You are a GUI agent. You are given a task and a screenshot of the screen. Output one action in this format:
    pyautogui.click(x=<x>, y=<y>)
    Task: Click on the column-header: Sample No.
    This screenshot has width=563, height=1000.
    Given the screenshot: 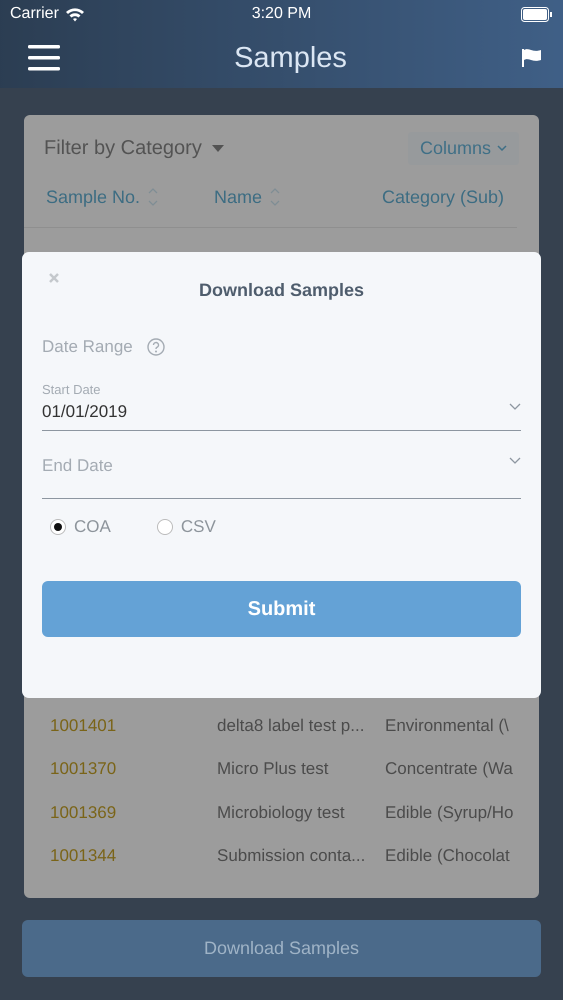 What is the action you would take?
    pyautogui.click(x=93, y=197)
    